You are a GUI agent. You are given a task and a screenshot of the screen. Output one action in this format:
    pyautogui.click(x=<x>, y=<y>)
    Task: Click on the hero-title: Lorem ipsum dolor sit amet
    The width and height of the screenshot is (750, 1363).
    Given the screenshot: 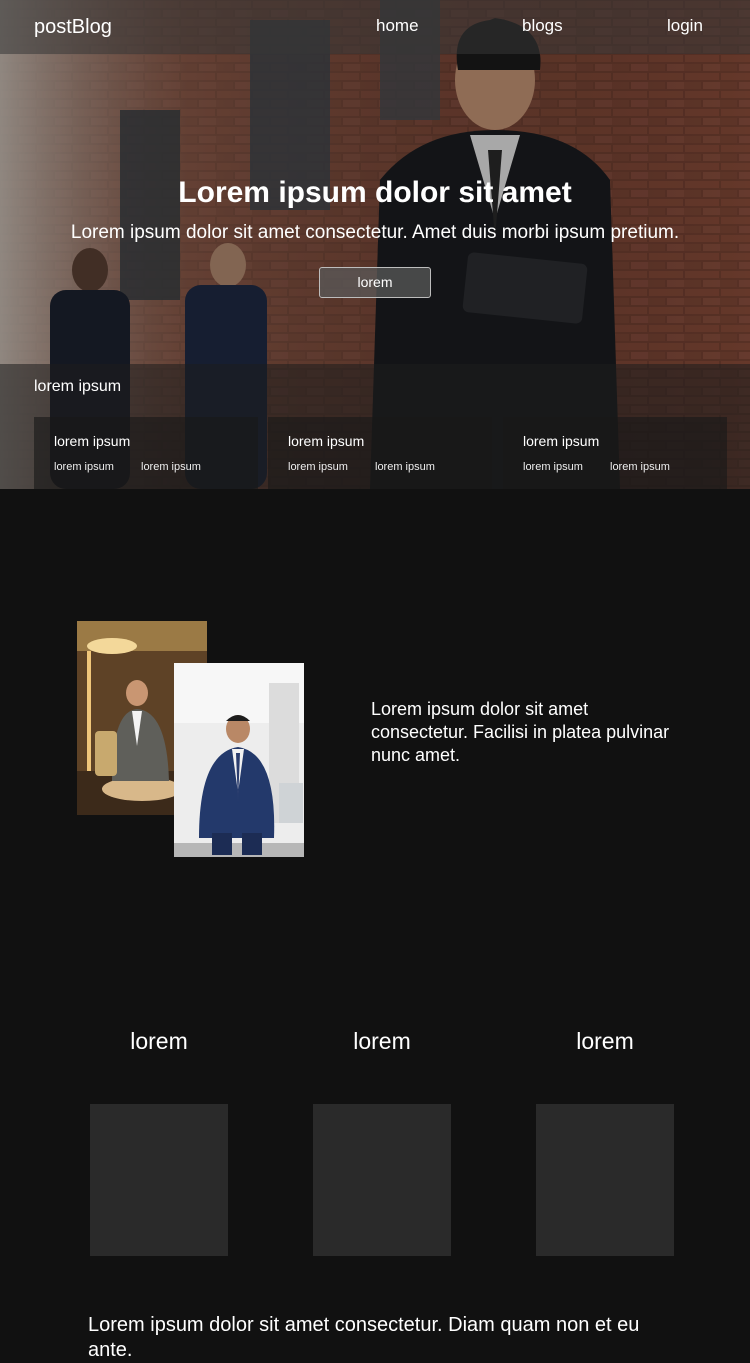 What is the action you would take?
    pyautogui.click(x=375, y=192)
    